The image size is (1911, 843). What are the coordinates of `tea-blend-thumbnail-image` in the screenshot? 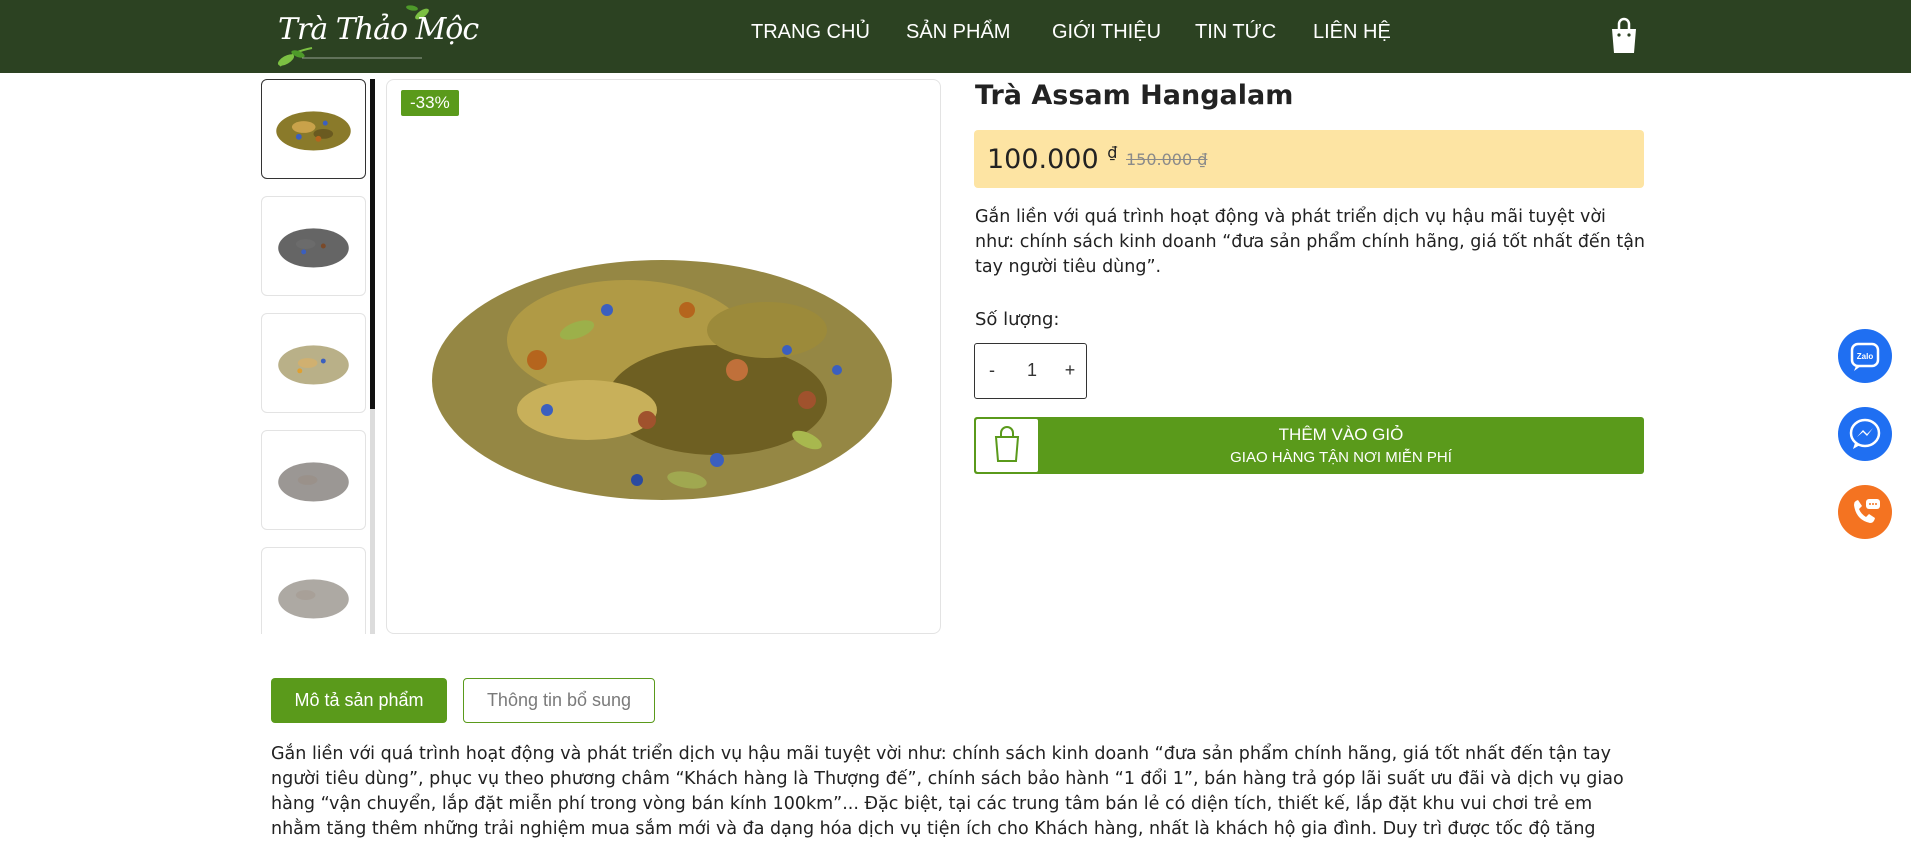 It's located at (313, 131).